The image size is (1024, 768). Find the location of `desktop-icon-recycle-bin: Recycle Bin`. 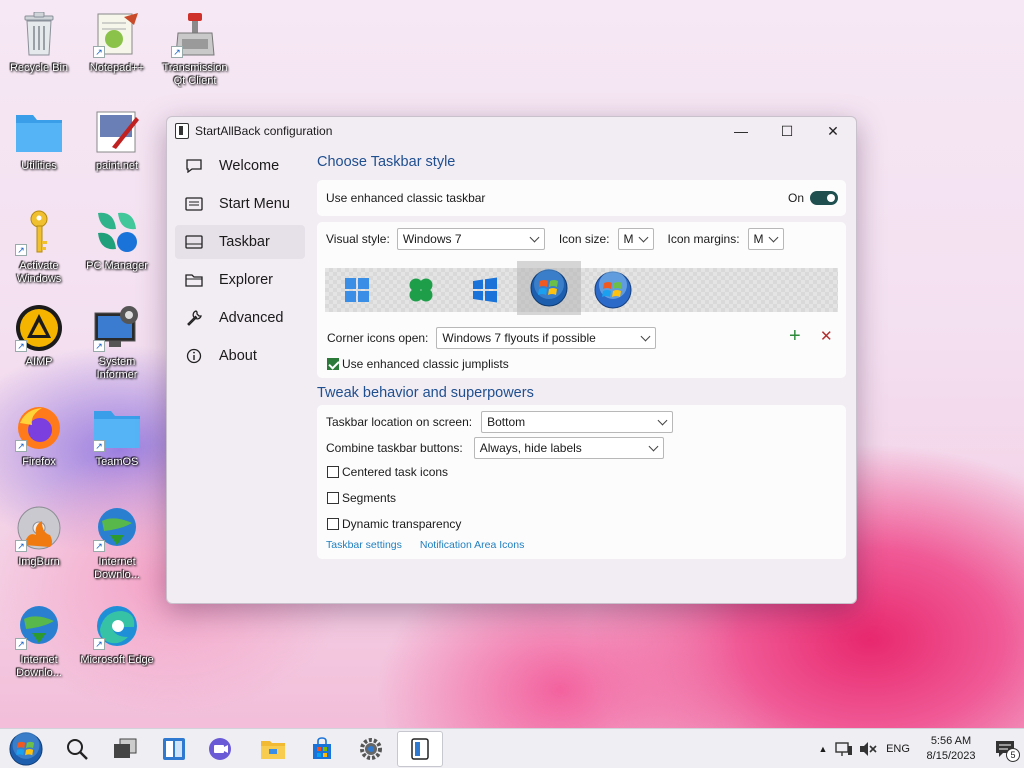

desktop-icon-recycle-bin: Recycle Bin is located at coordinates (39, 50).